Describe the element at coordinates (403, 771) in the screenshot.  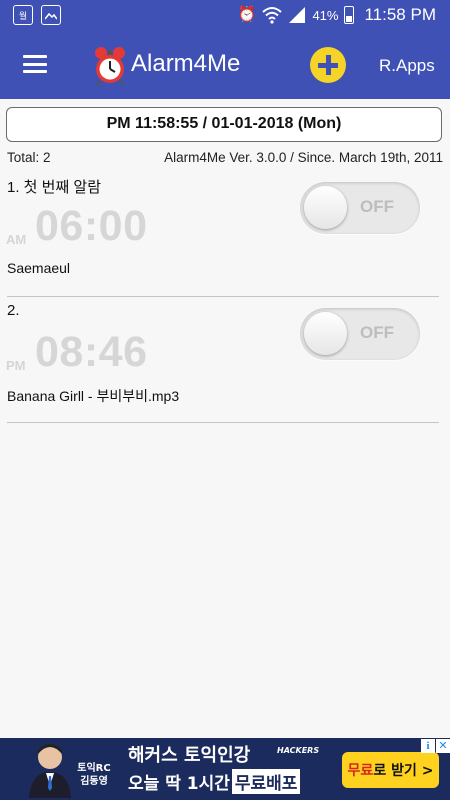
I see `ad-cta-rest: 로 받기 >` at that location.